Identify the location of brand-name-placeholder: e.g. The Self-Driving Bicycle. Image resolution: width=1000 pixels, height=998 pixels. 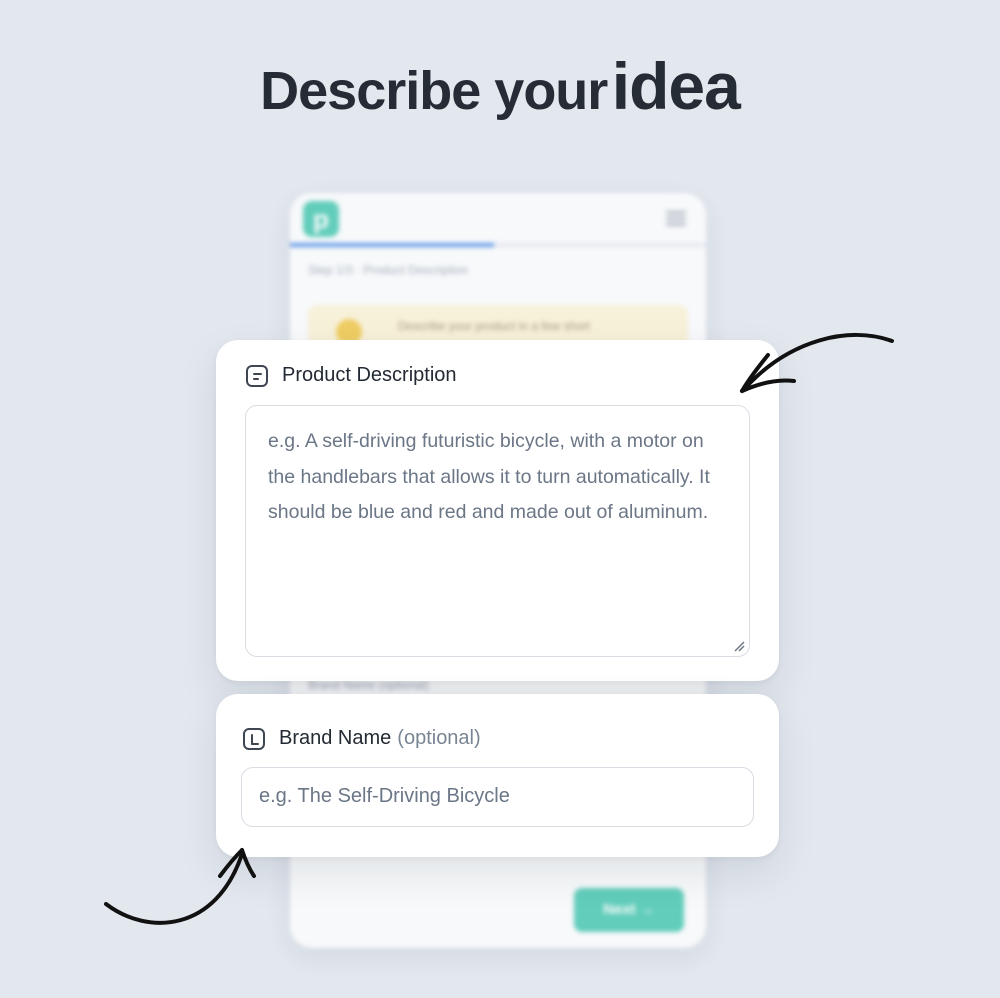
(384, 796).